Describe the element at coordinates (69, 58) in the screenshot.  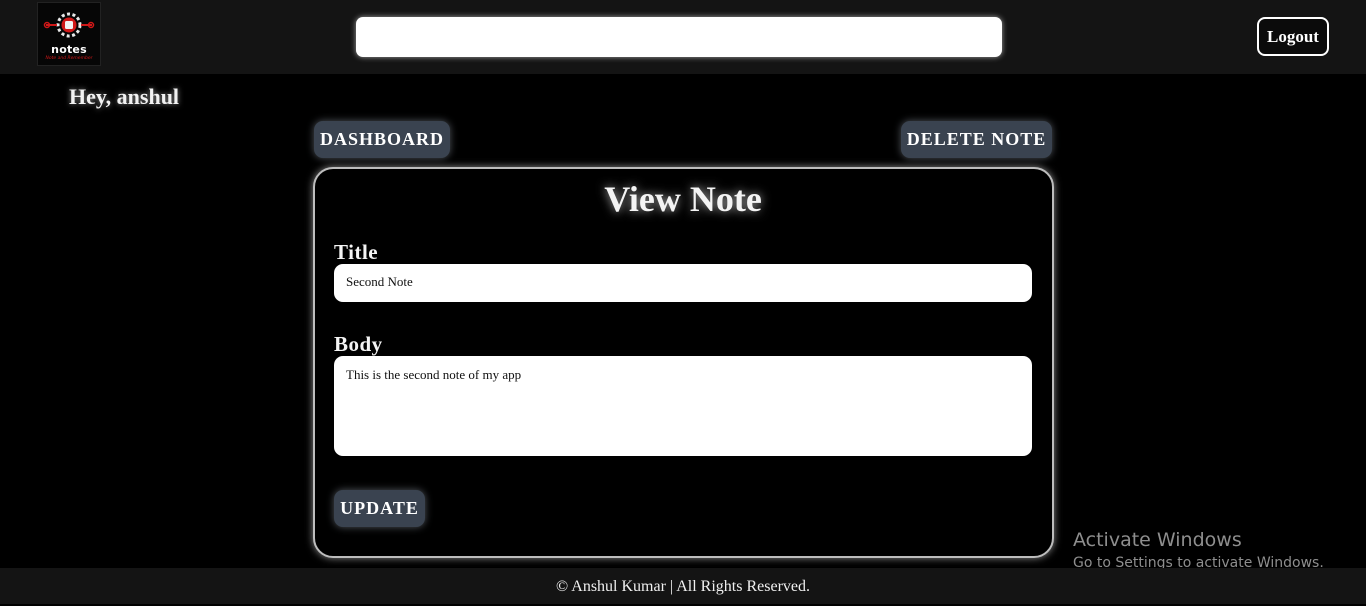
I see `logo-tagline: Note and Remember` at that location.